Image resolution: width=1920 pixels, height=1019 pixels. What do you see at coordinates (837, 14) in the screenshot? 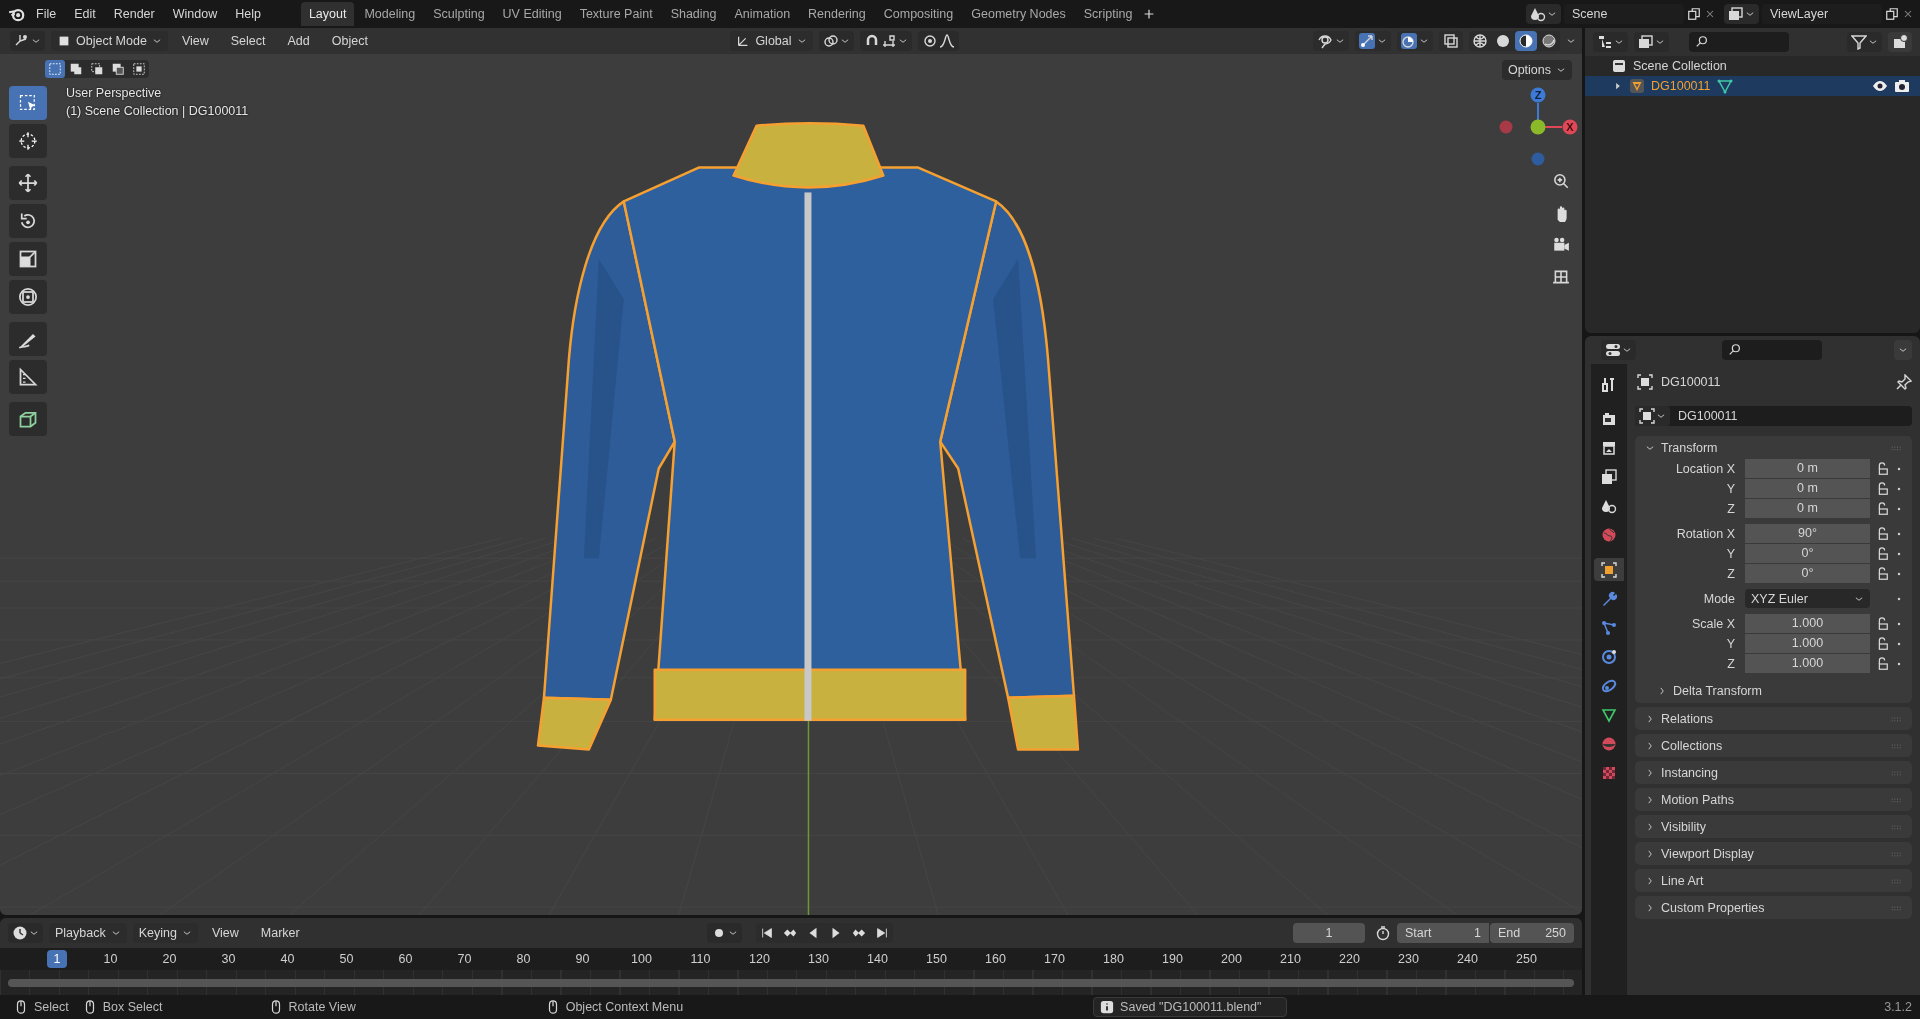
I see `workspace-tab: Rendering` at bounding box center [837, 14].